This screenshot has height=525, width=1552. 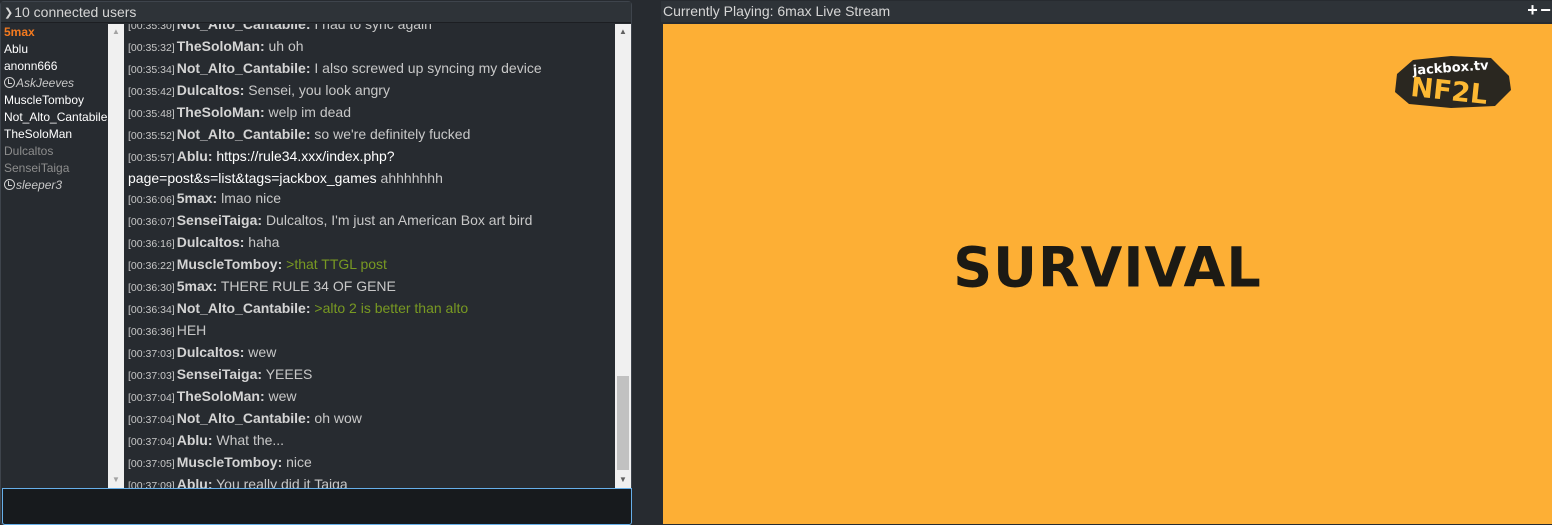 What do you see at coordinates (55, 100) in the screenshot?
I see `user-list-item: MuscleTomboy` at bounding box center [55, 100].